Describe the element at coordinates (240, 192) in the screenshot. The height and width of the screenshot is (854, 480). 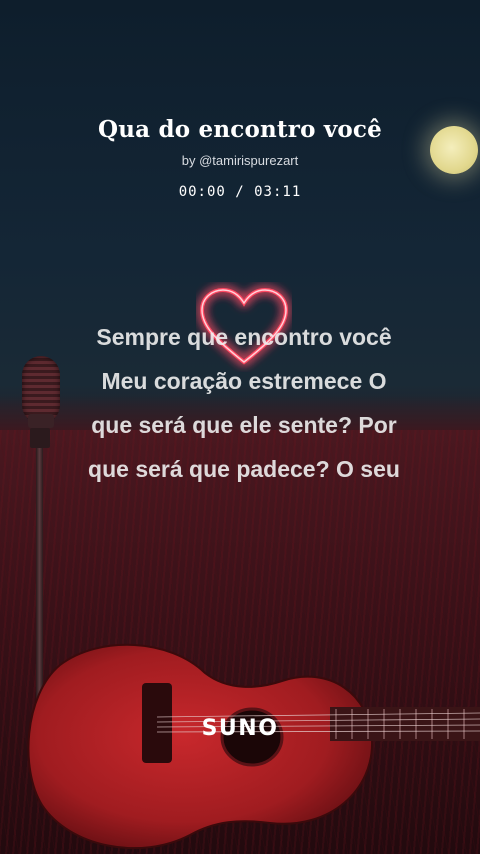
I see `playback-time: 00:00 / 03:11` at that location.